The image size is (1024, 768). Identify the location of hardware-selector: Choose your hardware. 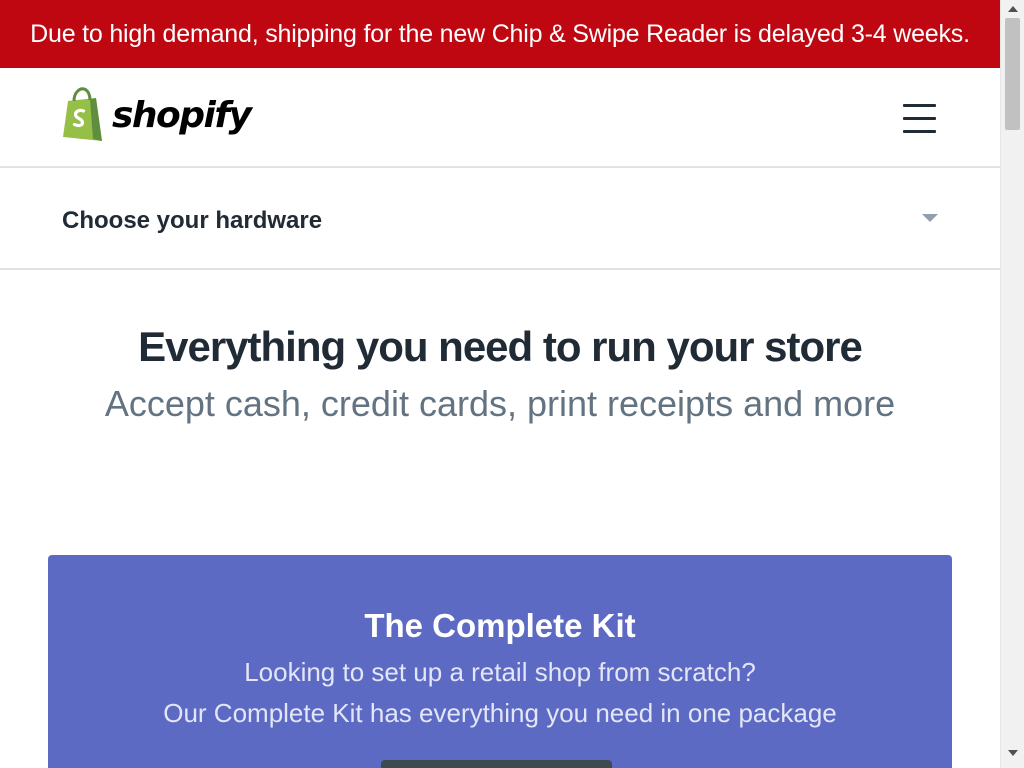
(500, 220).